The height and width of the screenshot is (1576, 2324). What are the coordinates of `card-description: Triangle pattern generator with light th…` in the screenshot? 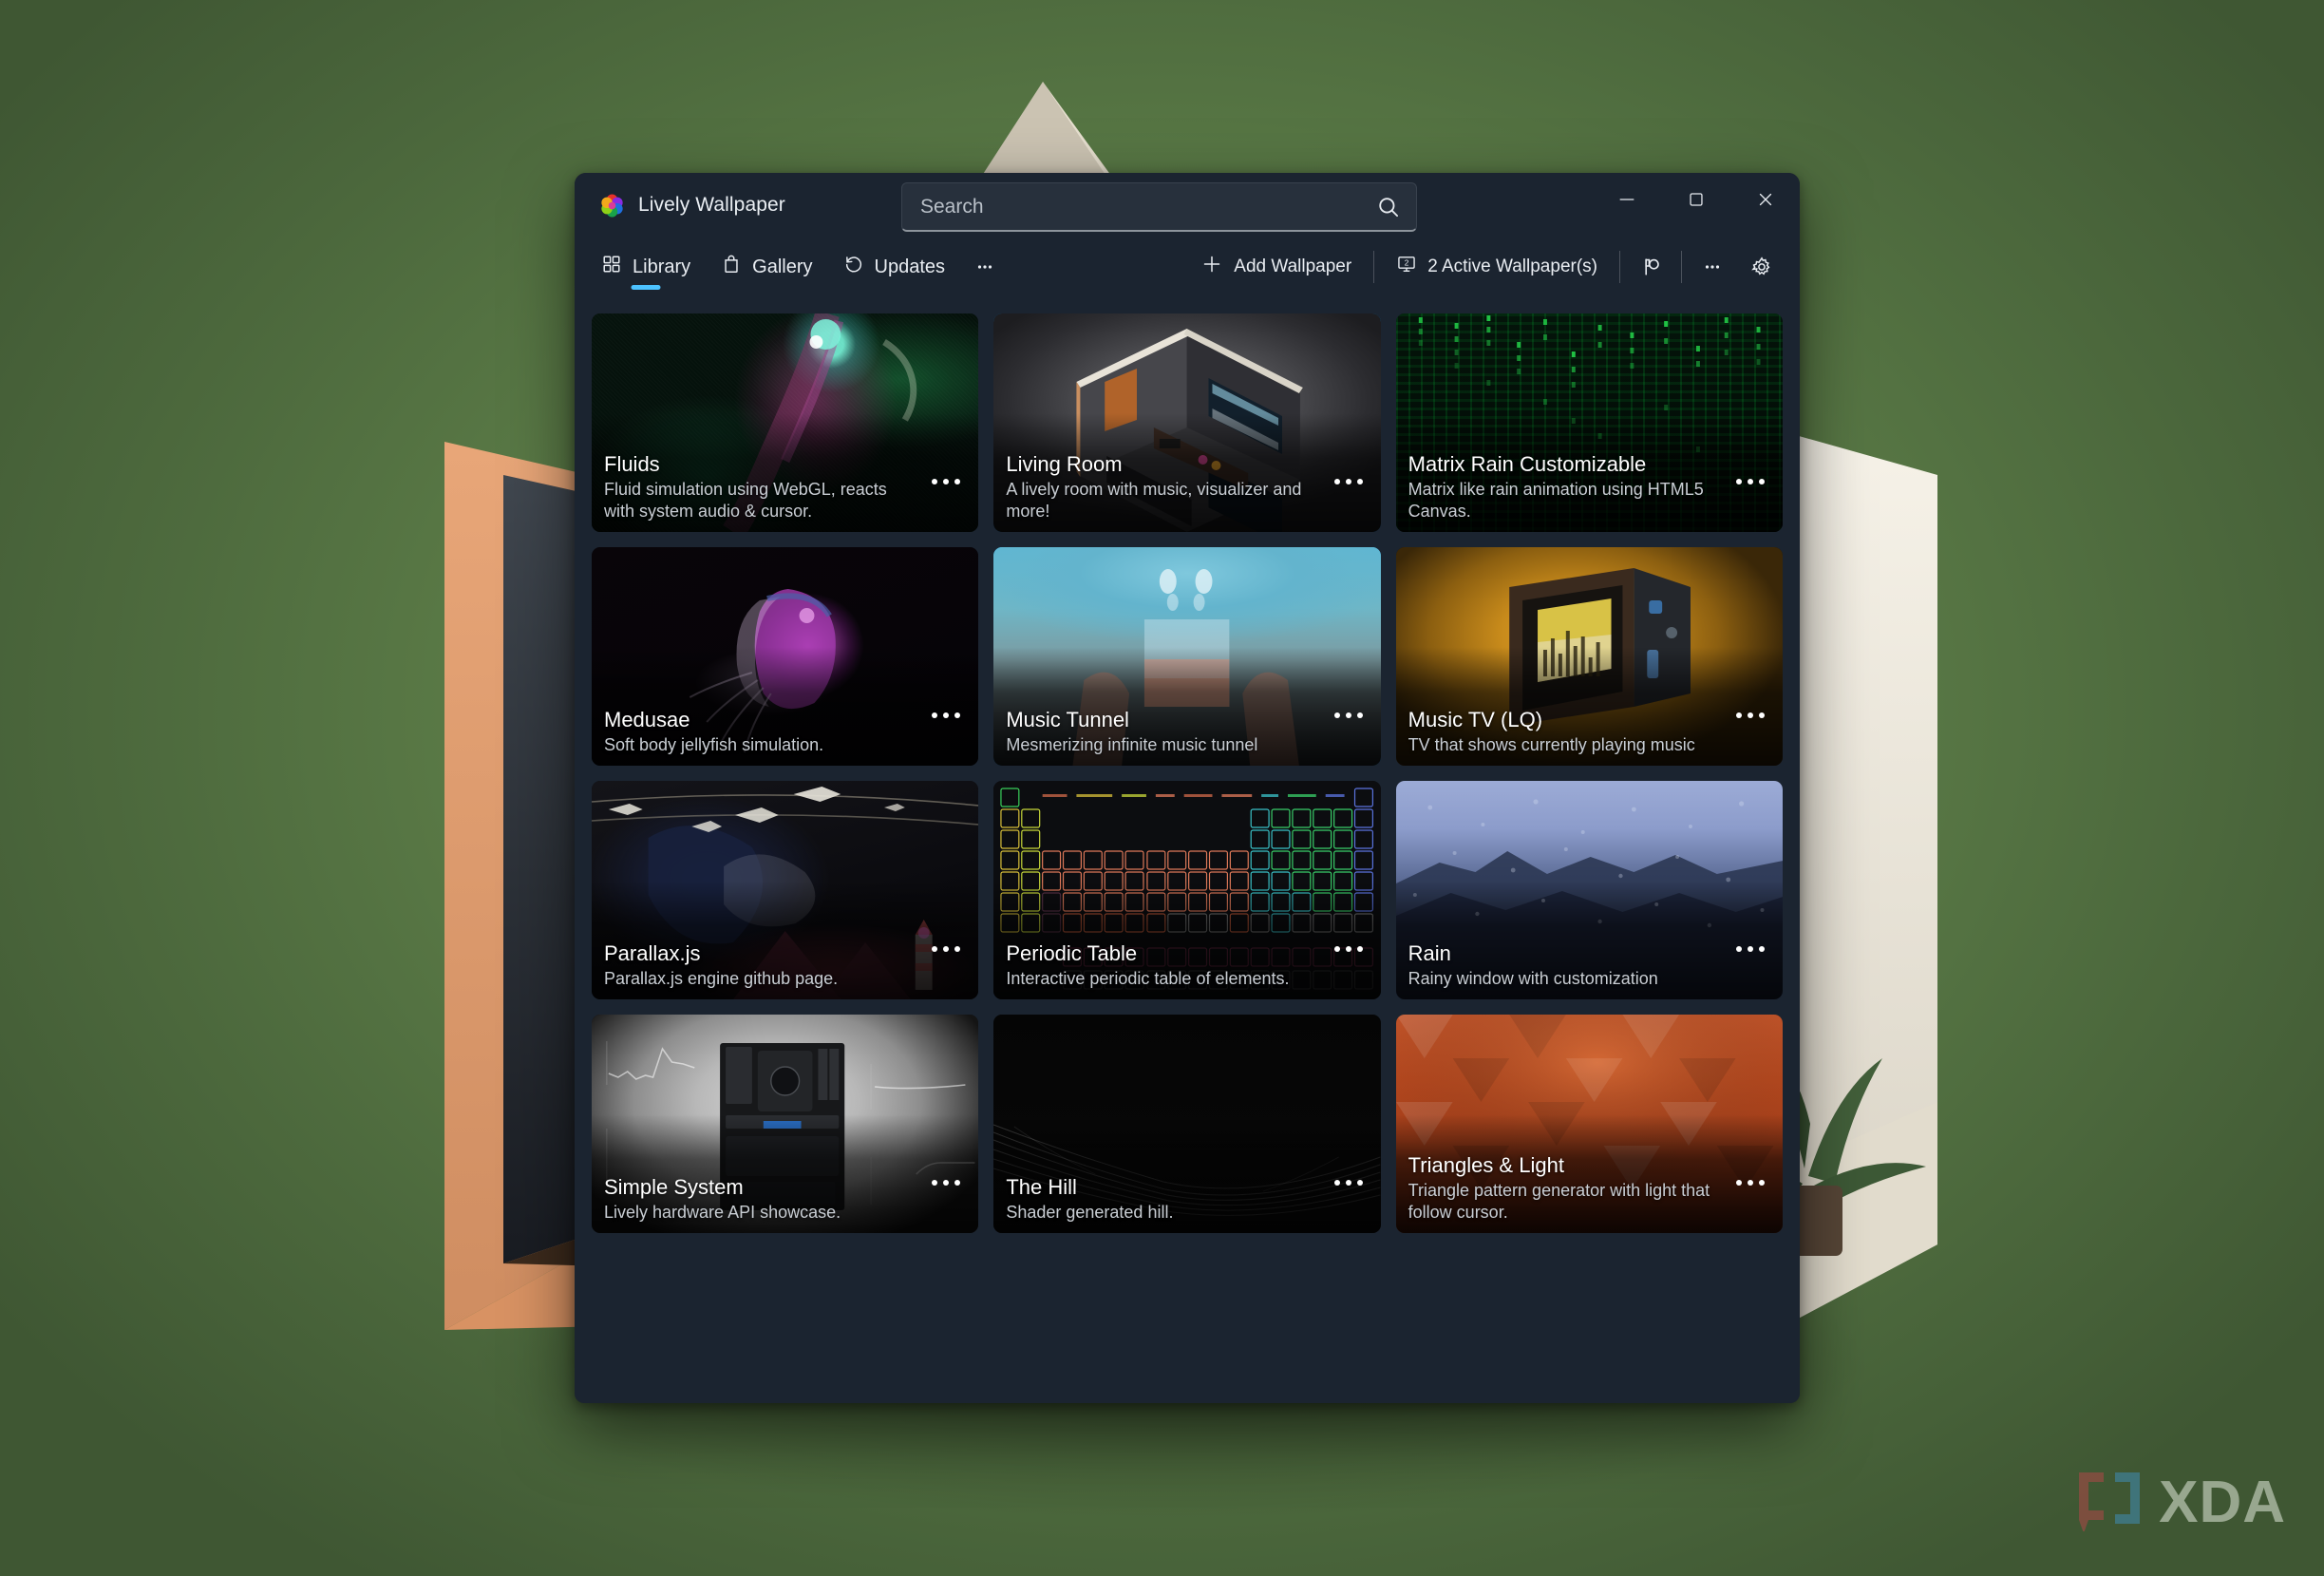 It's located at (1559, 1201).